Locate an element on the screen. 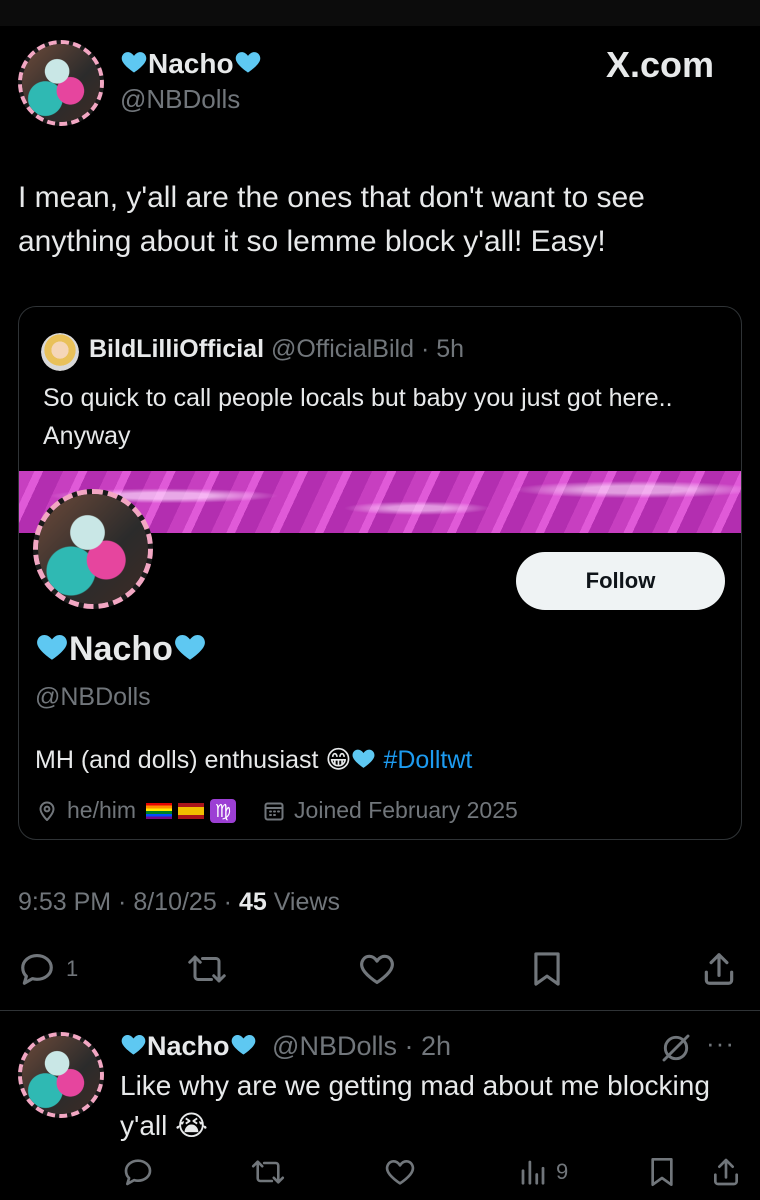 The width and height of the screenshot is (760, 1200). card-name-row: Nacho is located at coordinates (121, 649).